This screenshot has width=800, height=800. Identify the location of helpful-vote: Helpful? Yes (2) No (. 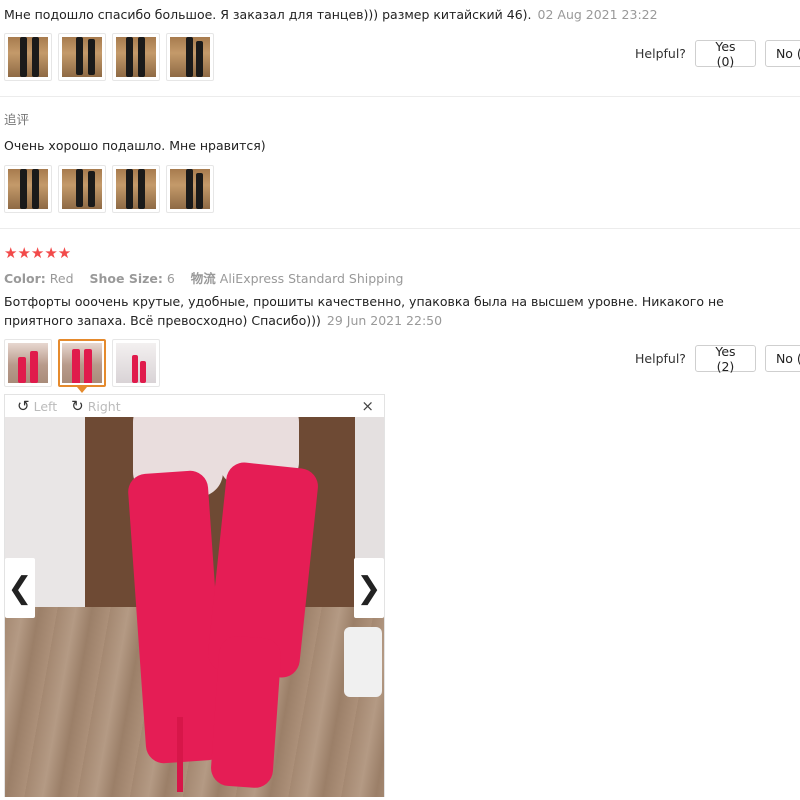
(717, 359).